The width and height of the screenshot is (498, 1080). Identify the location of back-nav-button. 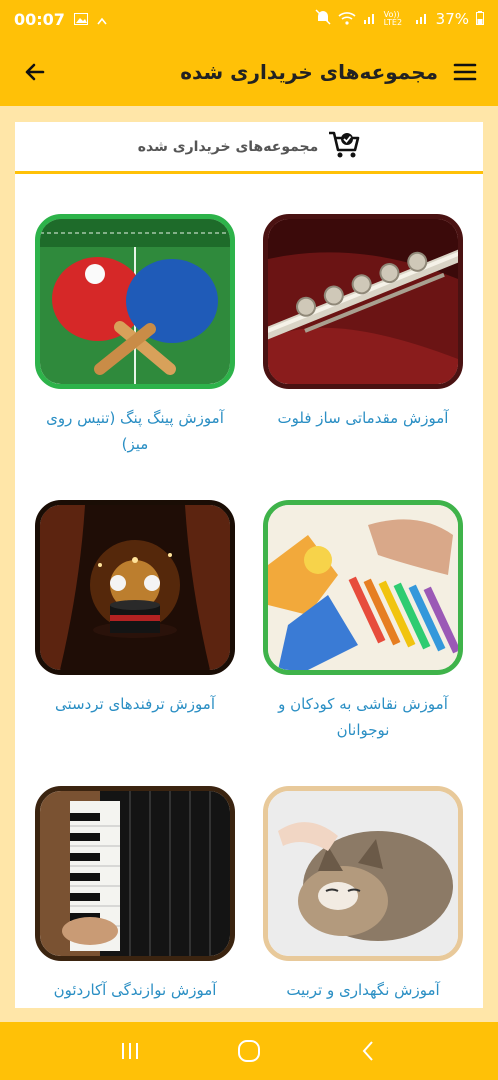
(368, 1051).